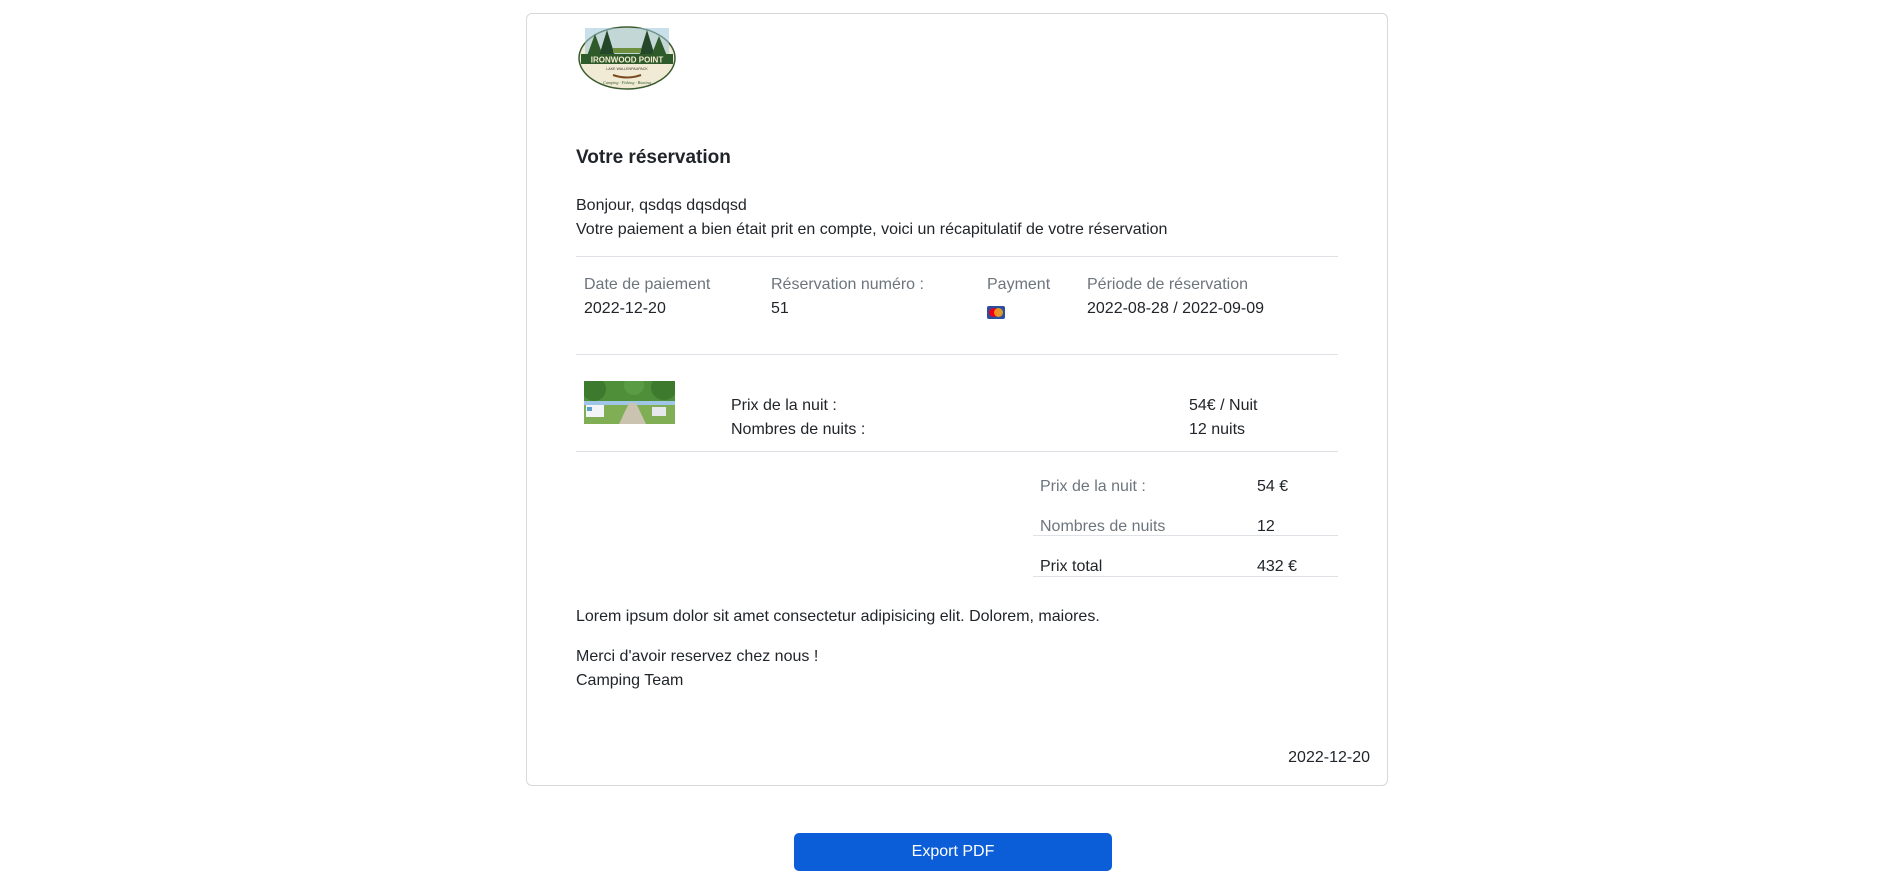 Image resolution: width=1901 pixels, height=880 pixels. What do you see at coordinates (1273, 486) in the screenshot?
I see `summary-price-value: 54 €` at bounding box center [1273, 486].